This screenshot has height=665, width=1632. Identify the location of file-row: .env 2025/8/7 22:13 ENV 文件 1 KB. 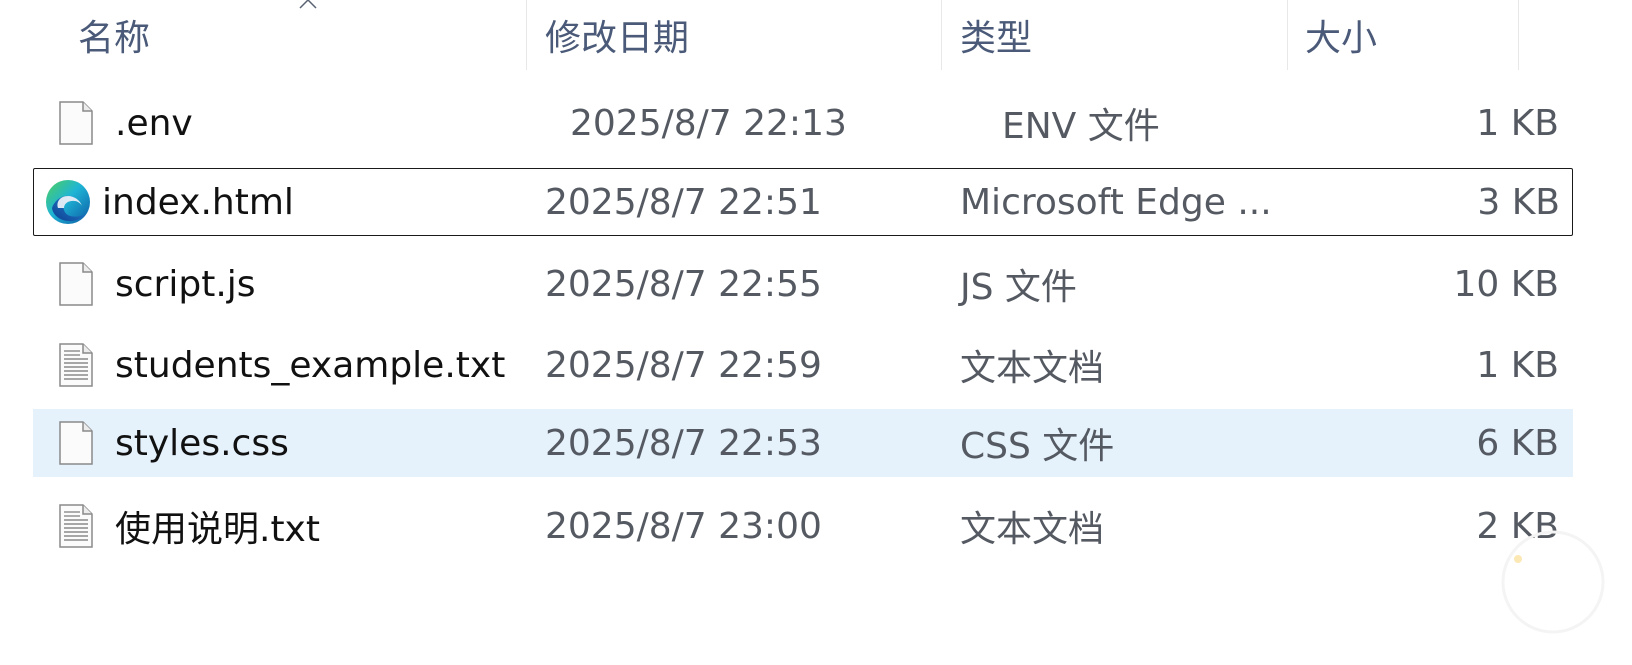
(803, 123).